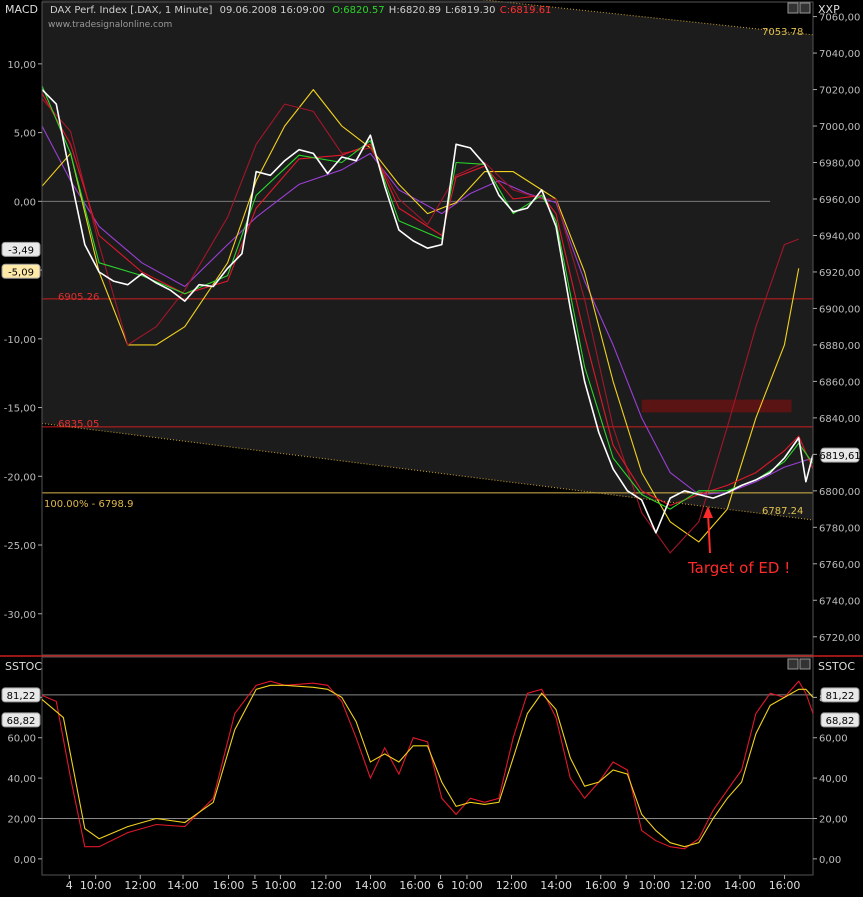 Image resolution: width=863 pixels, height=897 pixels. Describe the element at coordinates (839, 638) in the screenshot. I see `right-tick-label: 6720,00` at that location.